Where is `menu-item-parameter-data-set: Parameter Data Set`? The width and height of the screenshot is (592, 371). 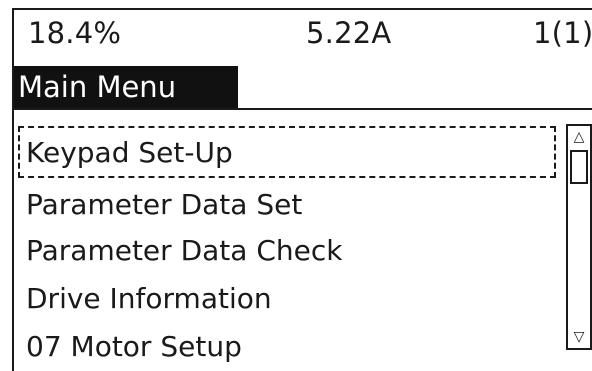
menu-item-parameter-data-set: Parameter Data Set is located at coordinates (164, 205).